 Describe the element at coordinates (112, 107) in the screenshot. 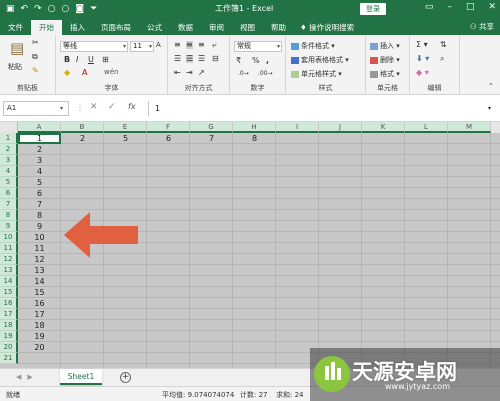

I see `enter-icon: ✓` at that location.